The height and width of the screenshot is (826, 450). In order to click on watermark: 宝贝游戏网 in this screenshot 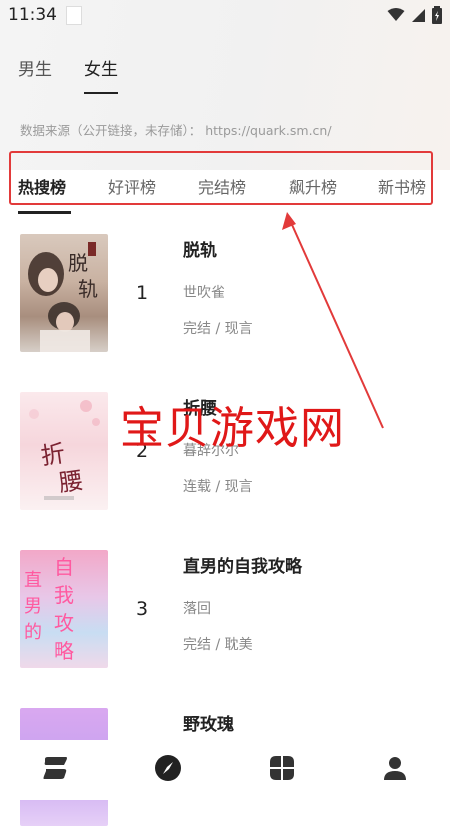, I will do `click(232, 428)`.